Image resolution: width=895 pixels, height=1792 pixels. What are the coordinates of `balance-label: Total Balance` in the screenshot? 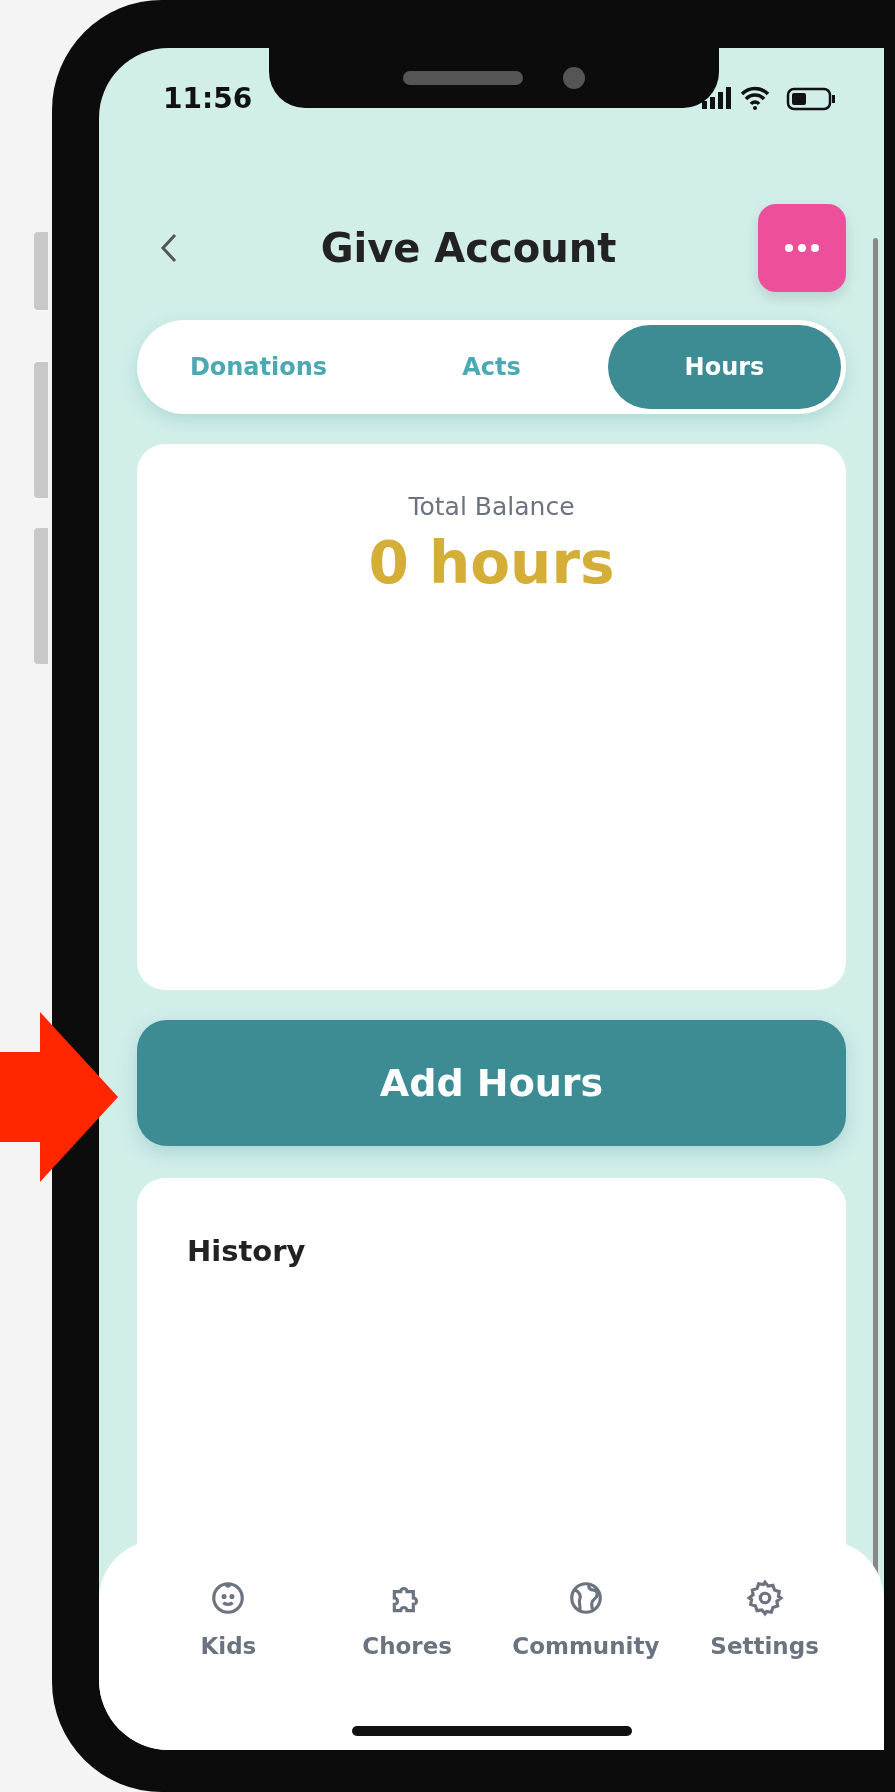 It's located at (491, 506).